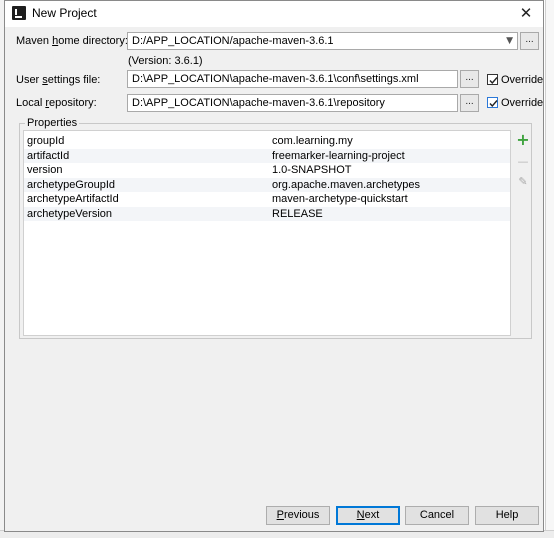  Describe the element at coordinates (523, 162) in the screenshot. I see `remove-property-icon: —` at that location.